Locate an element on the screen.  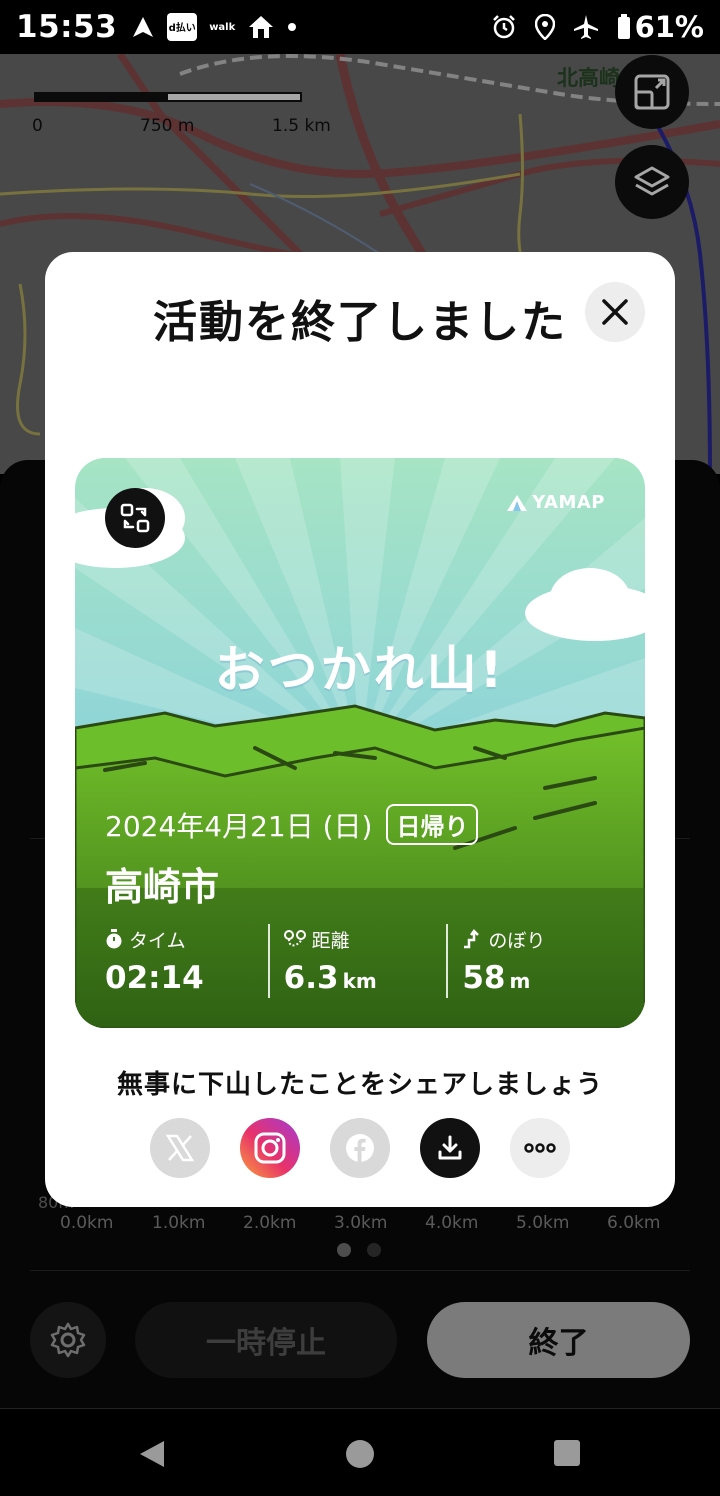
stat-distance-unit: km is located at coordinates (359, 981).